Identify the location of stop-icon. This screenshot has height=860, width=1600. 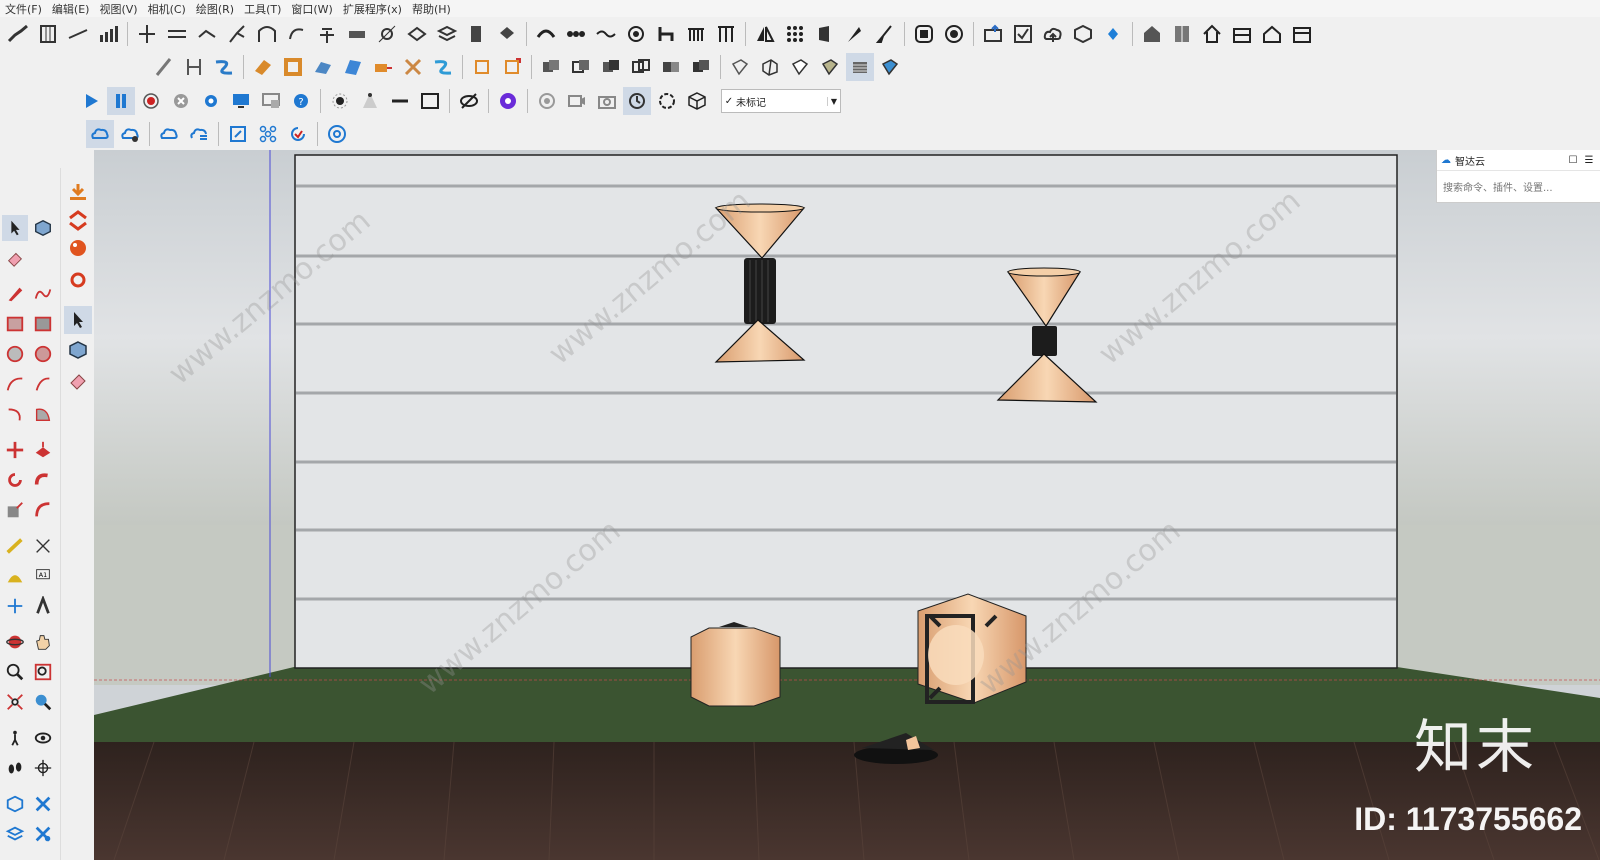
(181, 101).